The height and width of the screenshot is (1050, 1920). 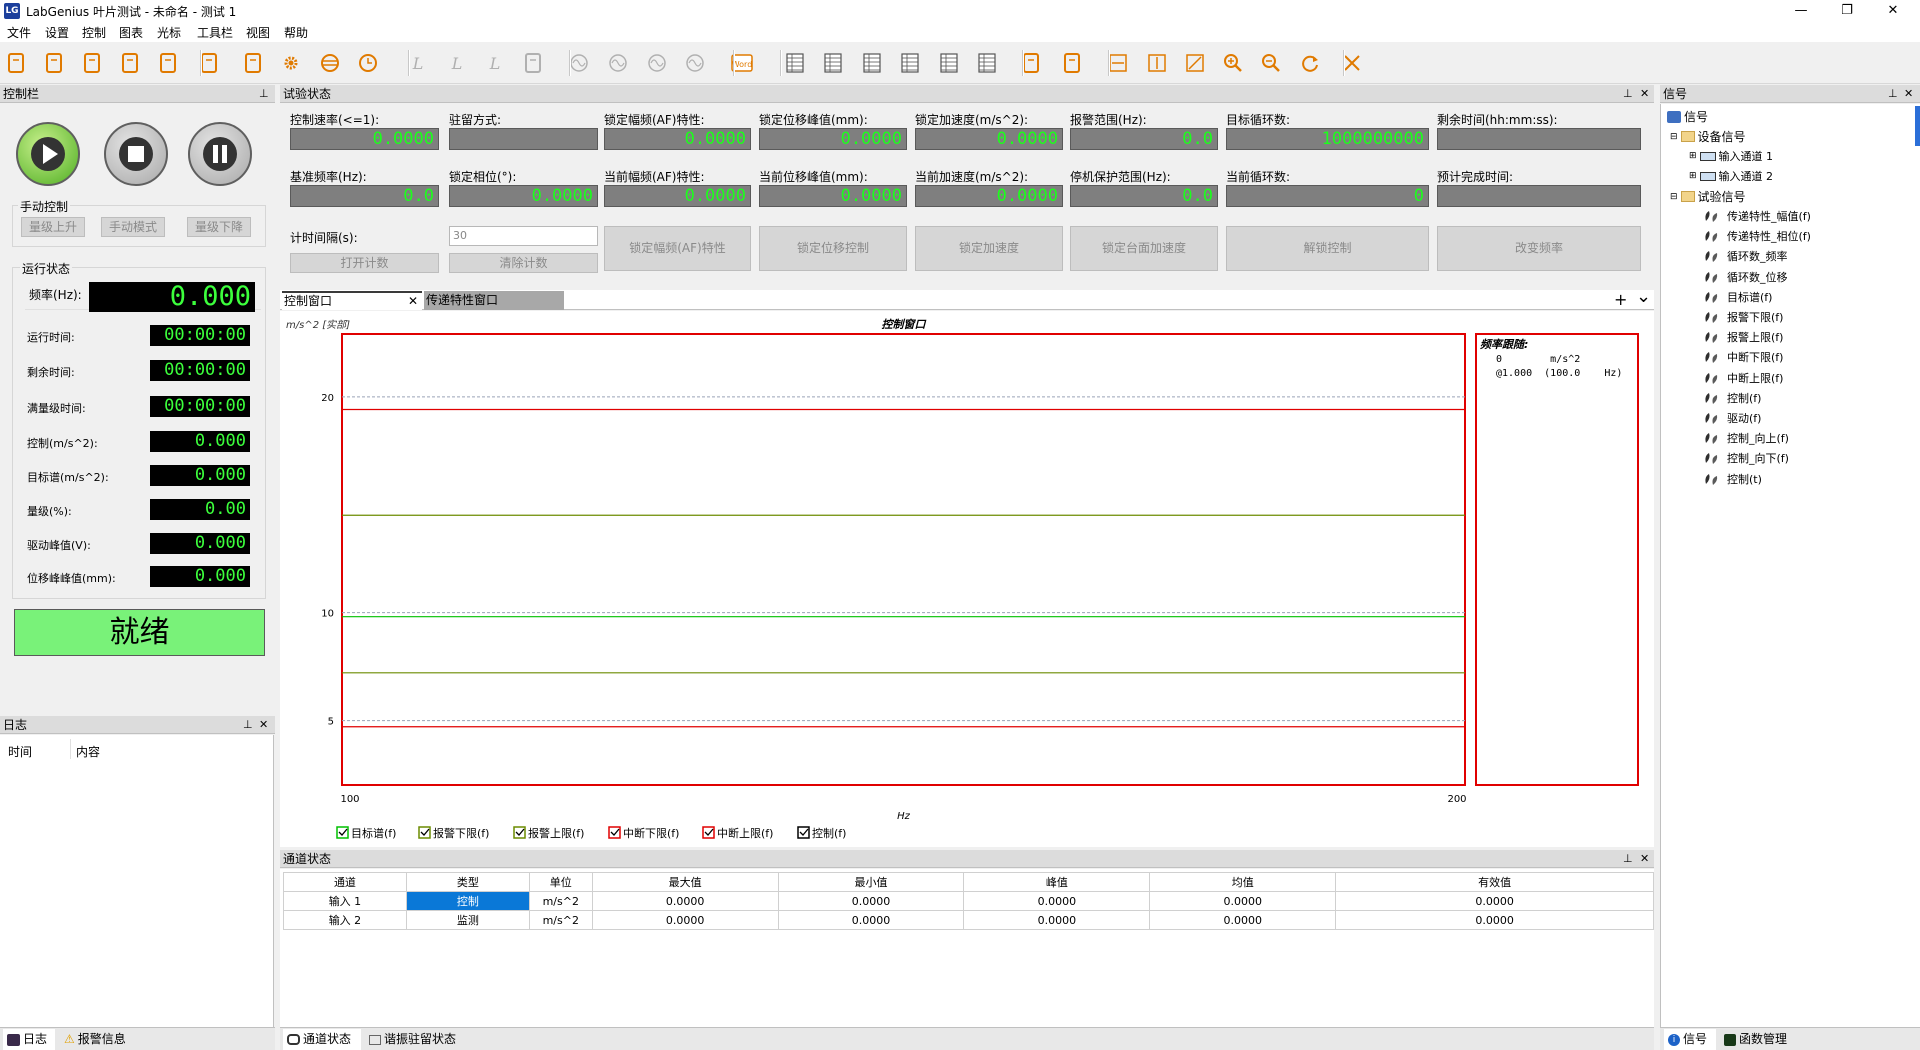 What do you see at coordinates (737, 833) in the screenshot?
I see `legend-item: 中断上限(f)` at bounding box center [737, 833].